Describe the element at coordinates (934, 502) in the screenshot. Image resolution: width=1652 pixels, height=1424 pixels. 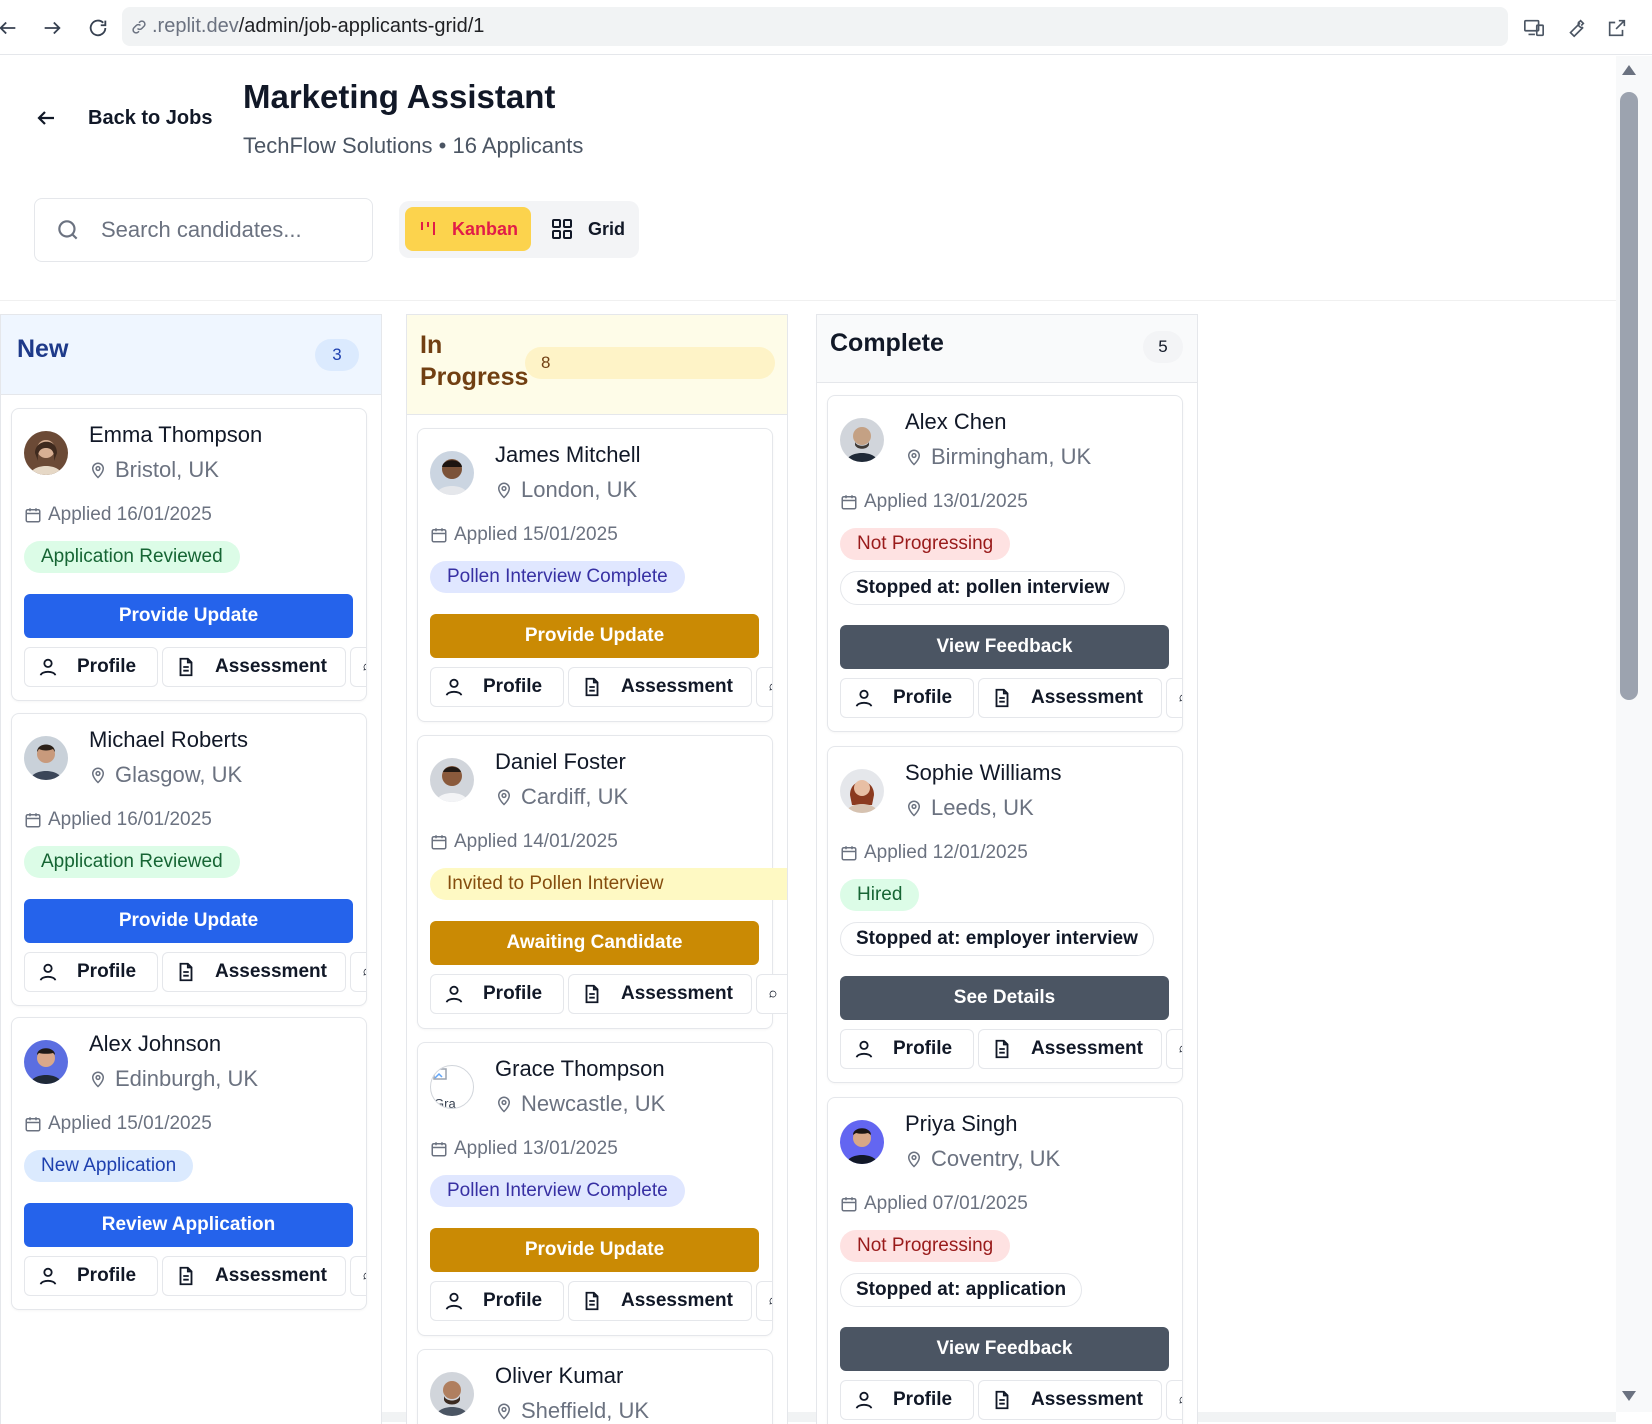
I see `applied-date: Applied 13/01/2025` at that location.